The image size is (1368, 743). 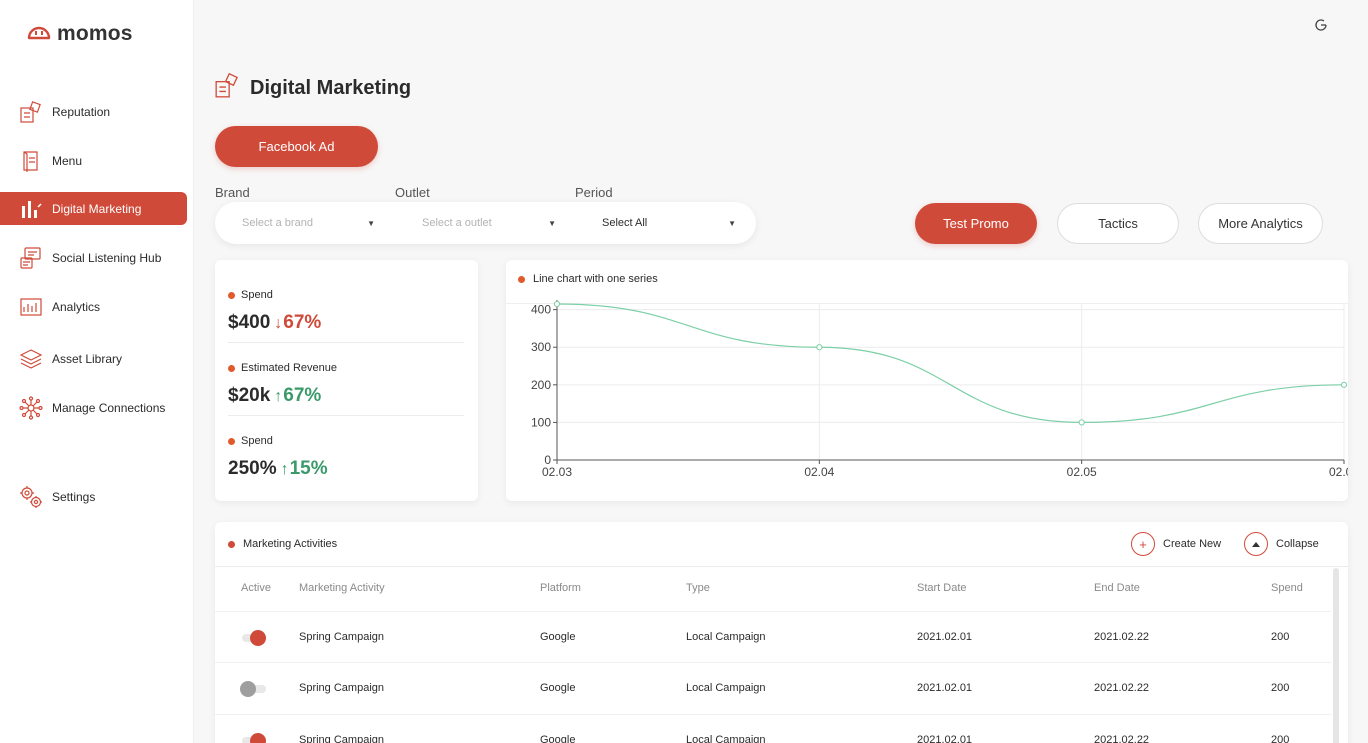 What do you see at coordinates (248, 689) in the screenshot?
I see `toggle-knob` at bounding box center [248, 689].